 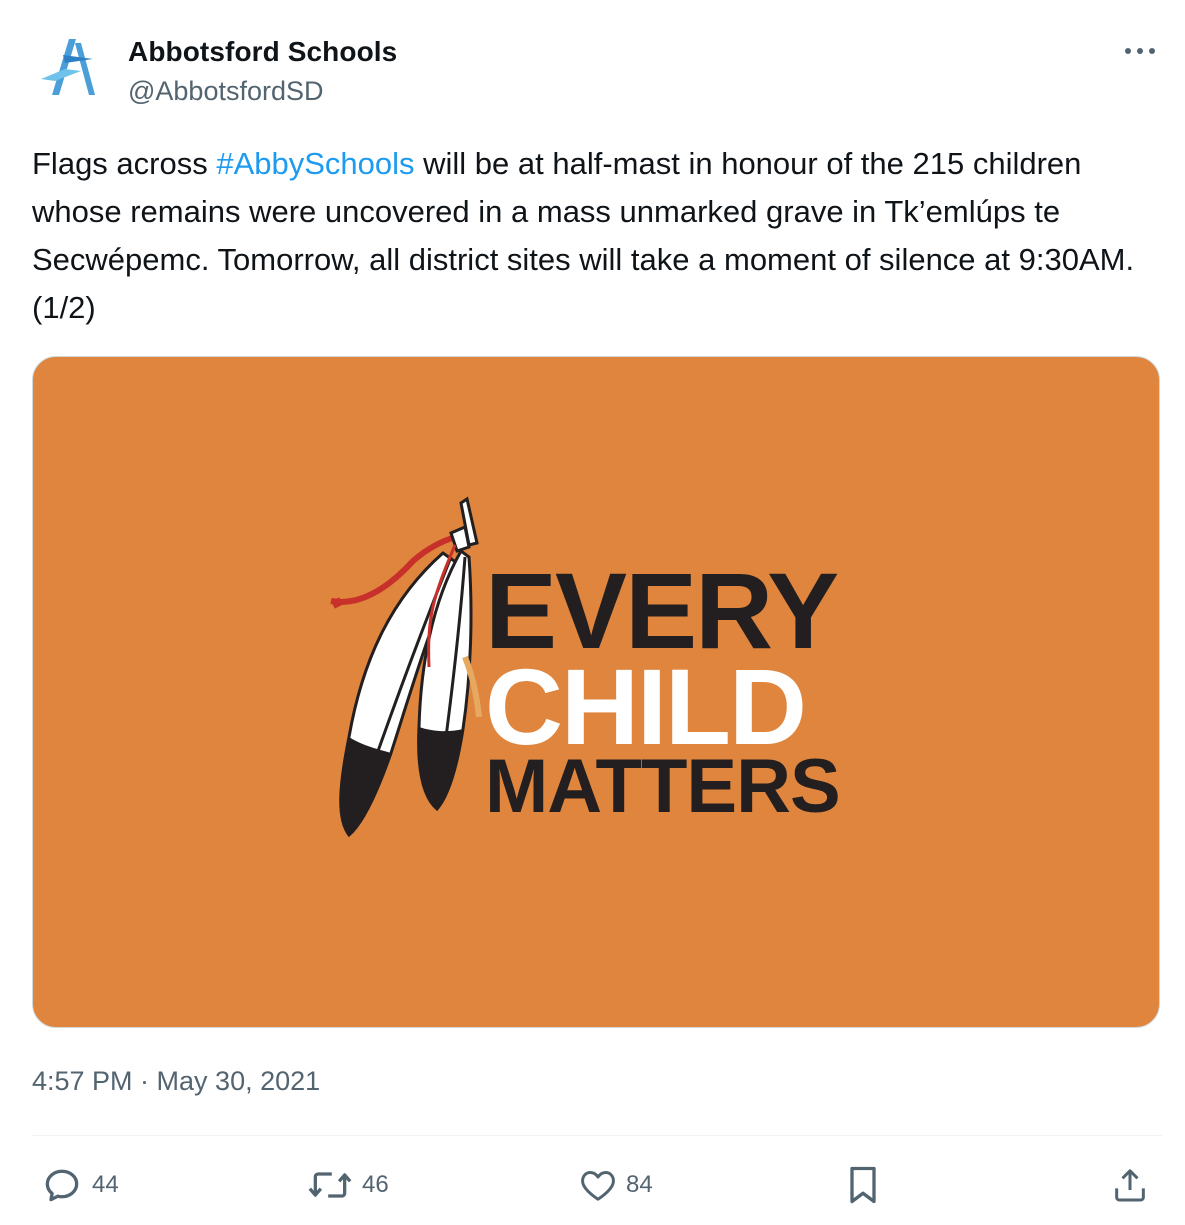 What do you see at coordinates (79, 1185) in the screenshot?
I see `reply-button: 44` at bounding box center [79, 1185].